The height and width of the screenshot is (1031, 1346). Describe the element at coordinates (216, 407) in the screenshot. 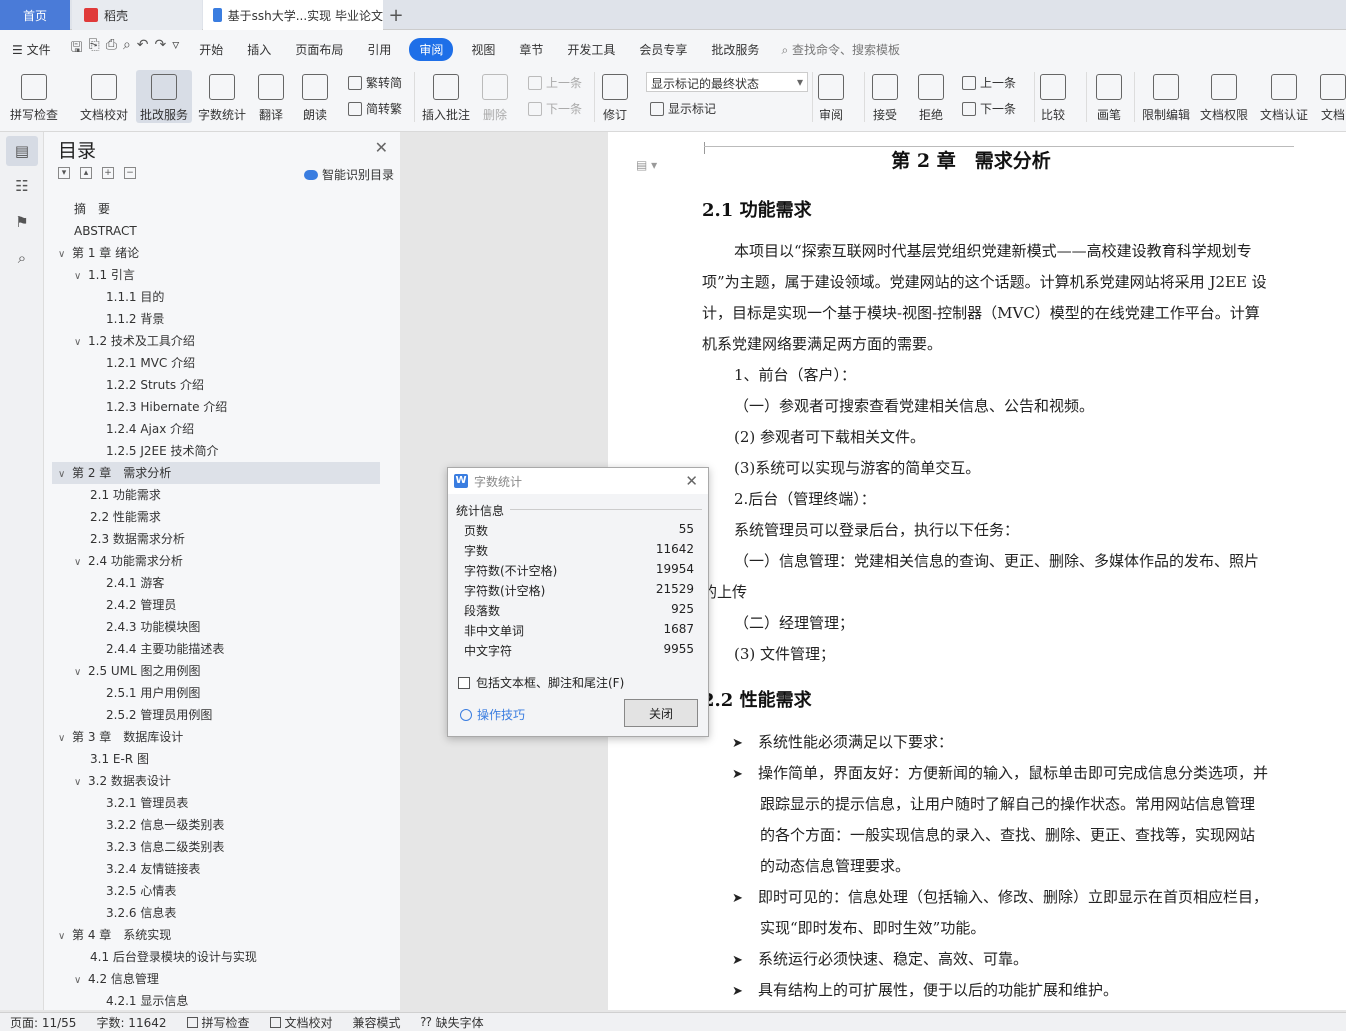

I see `toc-item: 1.2.3 Hibernate 介绍` at that location.